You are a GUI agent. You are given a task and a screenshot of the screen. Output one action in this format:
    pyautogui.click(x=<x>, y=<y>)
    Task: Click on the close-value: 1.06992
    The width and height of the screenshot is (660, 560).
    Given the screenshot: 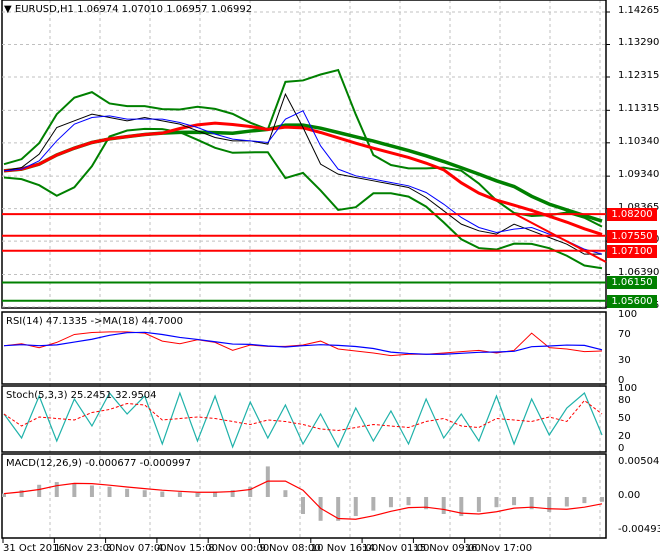 What is the action you would take?
    pyautogui.click(x=231, y=9)
    